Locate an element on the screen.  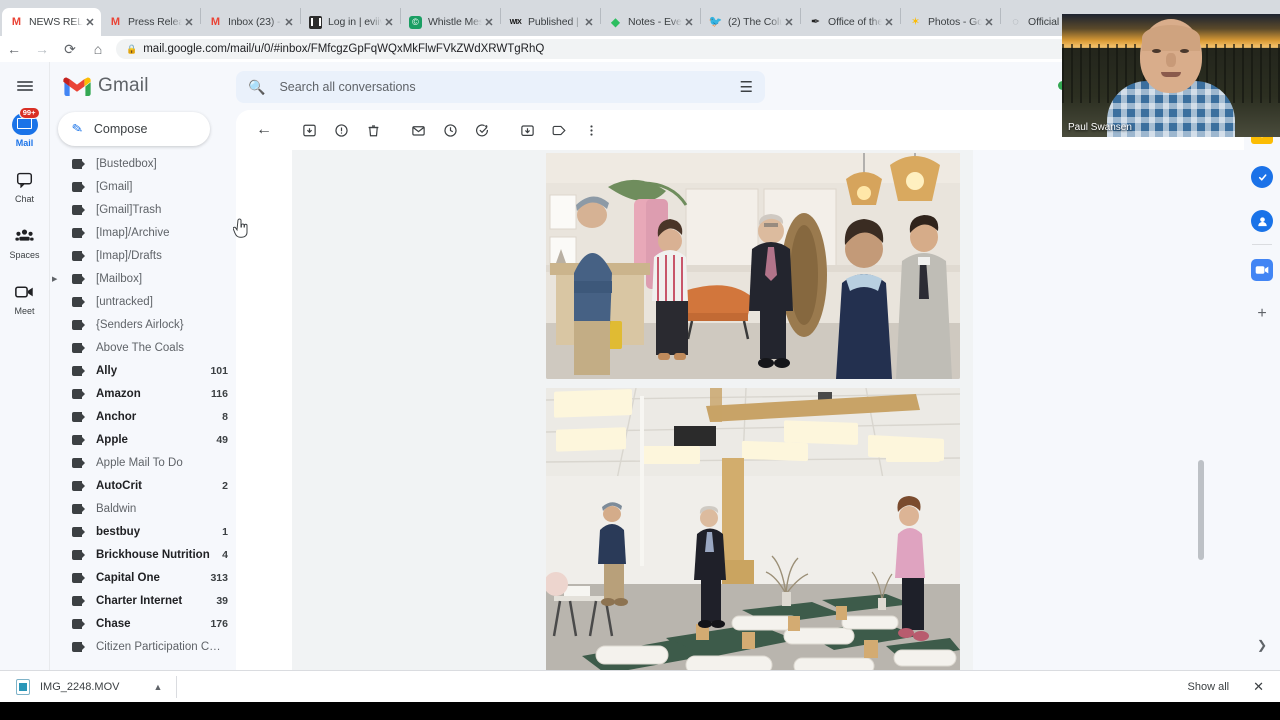
more-button is located at coordinates (591, 130).